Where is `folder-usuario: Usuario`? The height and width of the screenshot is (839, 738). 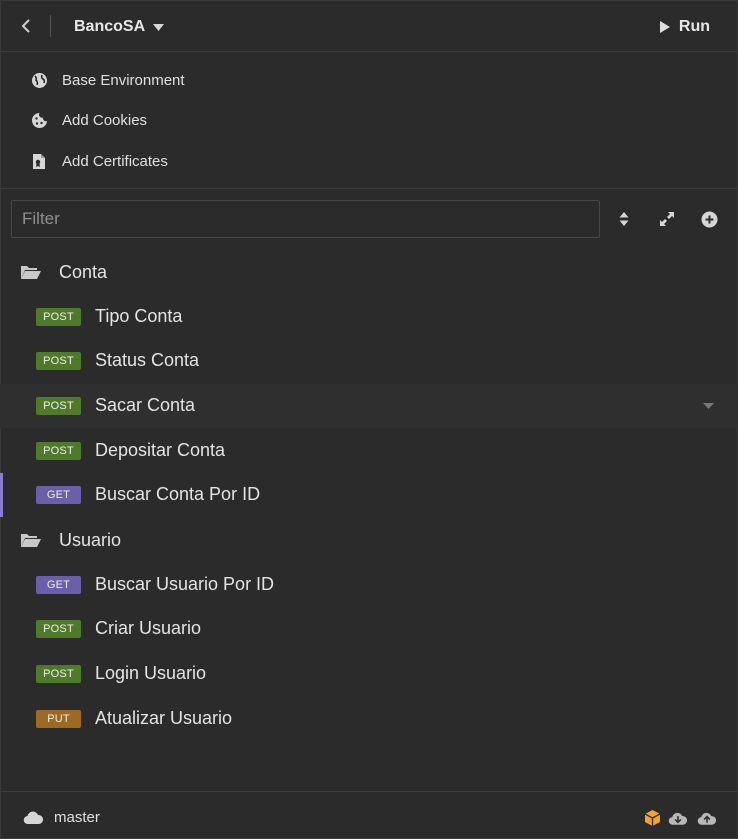
folder-usuario: Usuario is located at coordinates (70, 540).